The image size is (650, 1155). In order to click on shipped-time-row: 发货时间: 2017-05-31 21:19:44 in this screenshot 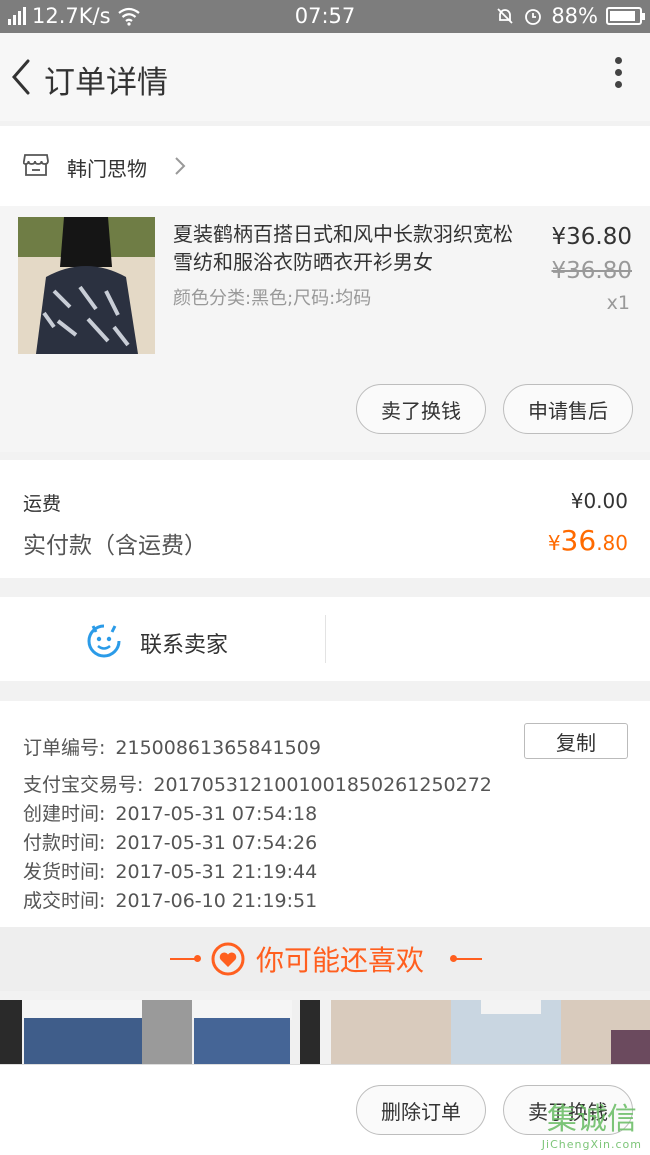, I will do `click(170, 870)`.